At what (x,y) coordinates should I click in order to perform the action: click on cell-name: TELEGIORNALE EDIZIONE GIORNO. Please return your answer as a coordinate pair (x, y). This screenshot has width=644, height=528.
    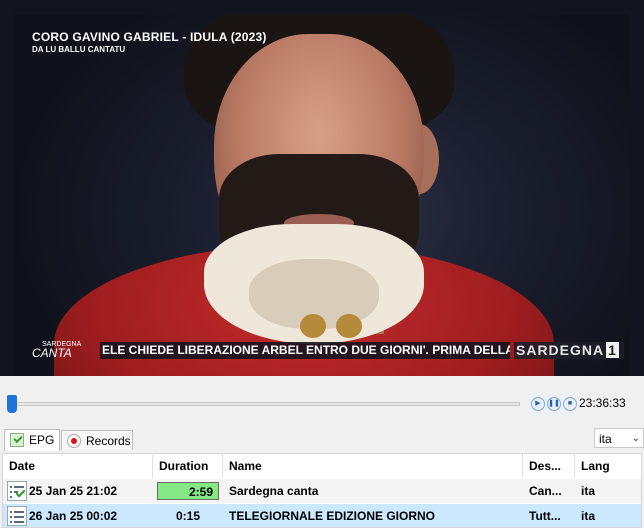
    Looking at the image, I should click on (332, 516).